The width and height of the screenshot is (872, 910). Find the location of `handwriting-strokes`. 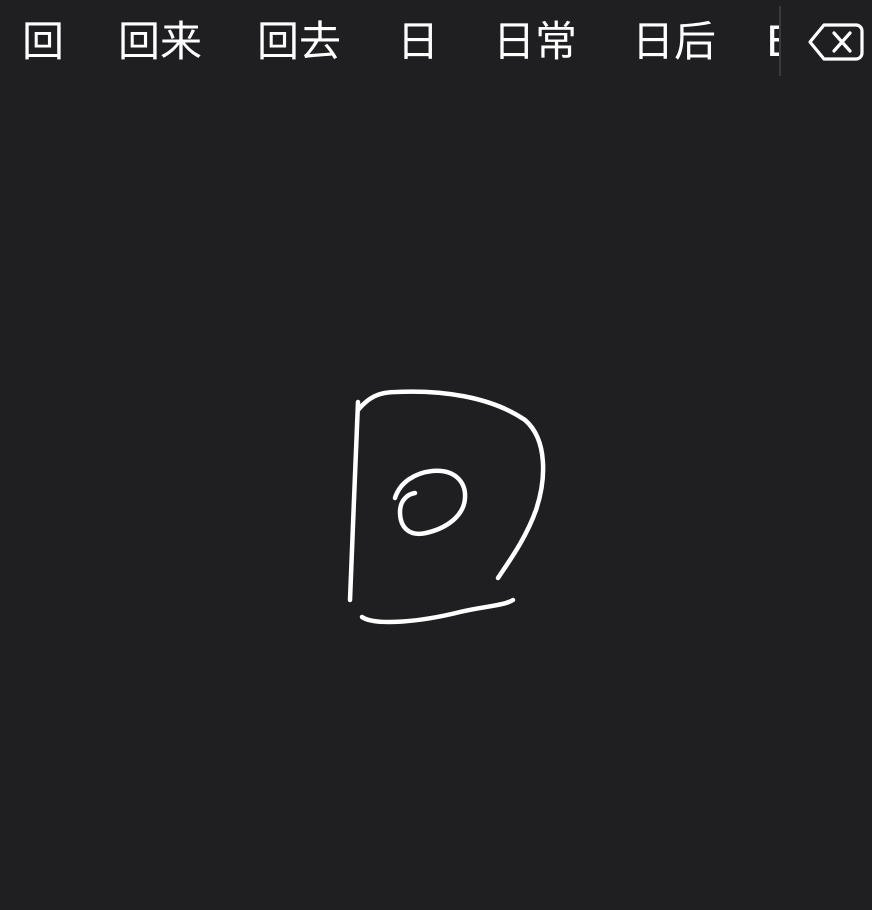

handwriting-strokes is located at coordinates (446, 507).